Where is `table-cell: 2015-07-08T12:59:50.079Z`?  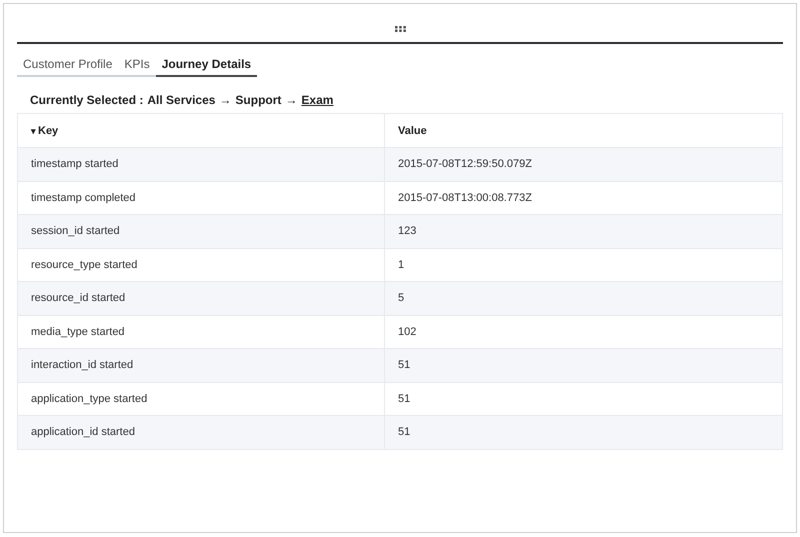
table-cell: 2015-07-08T12:59:50.079Z is located at coordinates (583, 164).